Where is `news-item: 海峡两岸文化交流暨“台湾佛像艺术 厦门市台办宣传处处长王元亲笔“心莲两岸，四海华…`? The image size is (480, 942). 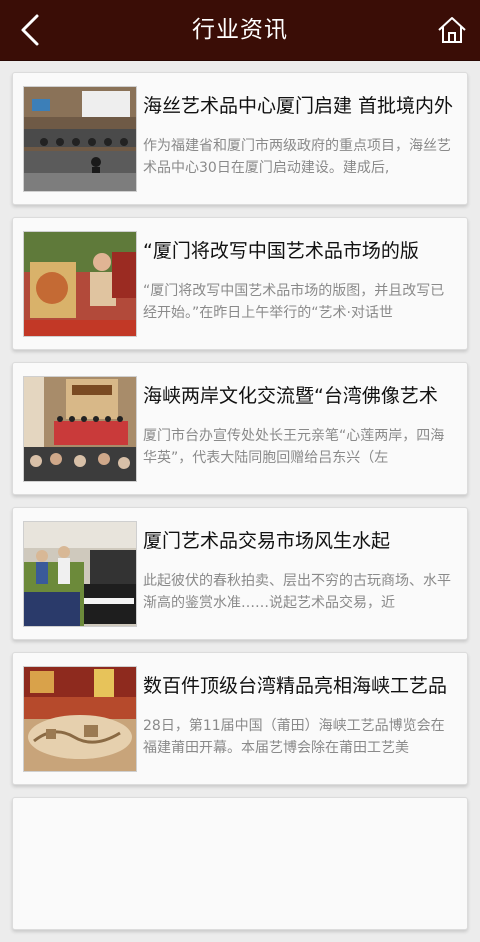 news-item: 海峡两岸文化交流暨“台湾佛像艺术 厦门市台办宣传处处长王元亲笔“心莲两岸，四海华… is located at coordinates (240, 428).